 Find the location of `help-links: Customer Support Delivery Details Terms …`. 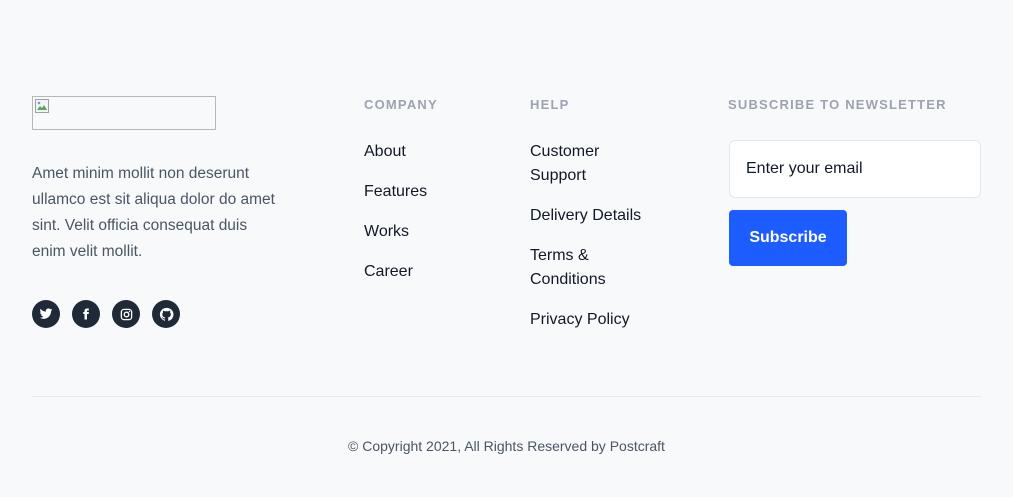

help-links: Customer Support Delivery Details Terms … is located at coordinates (590, 244).